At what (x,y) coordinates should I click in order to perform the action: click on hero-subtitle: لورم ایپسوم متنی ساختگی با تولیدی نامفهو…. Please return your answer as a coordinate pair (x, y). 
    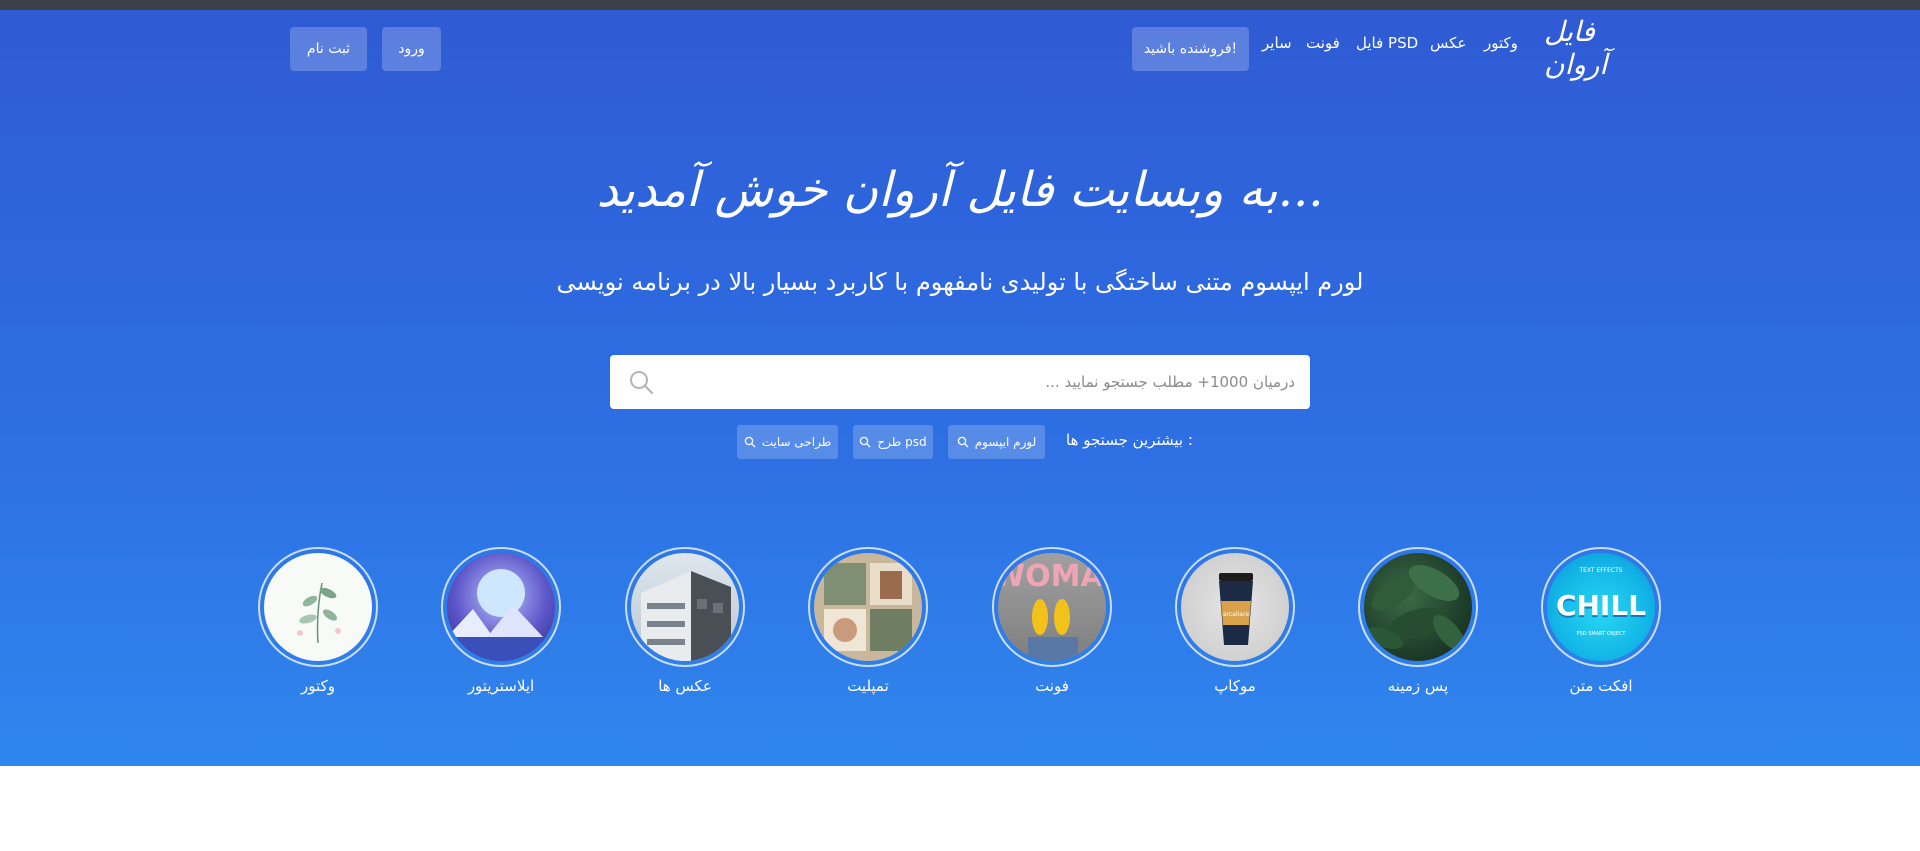
    Looking at the image, I should click on (960, 282).